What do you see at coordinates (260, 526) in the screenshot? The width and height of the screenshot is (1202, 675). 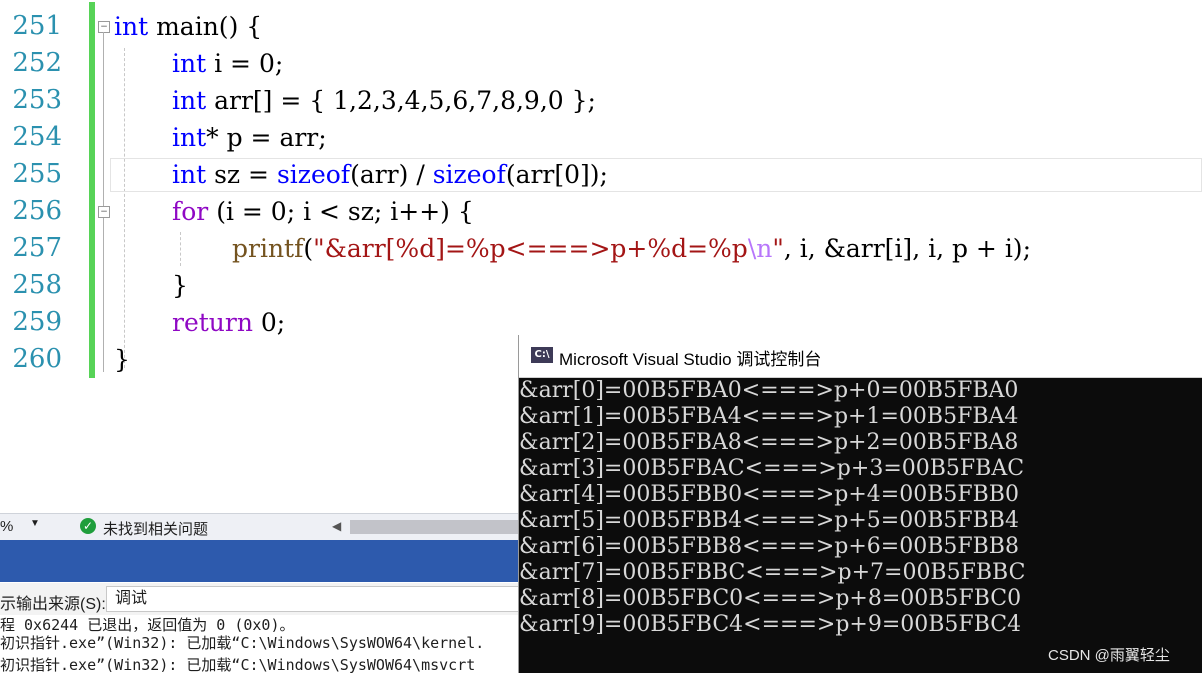 I see `editor-status-bar: % ▼ ✓ 未找到相关问题 ◀` at bounding box center [260, 526].